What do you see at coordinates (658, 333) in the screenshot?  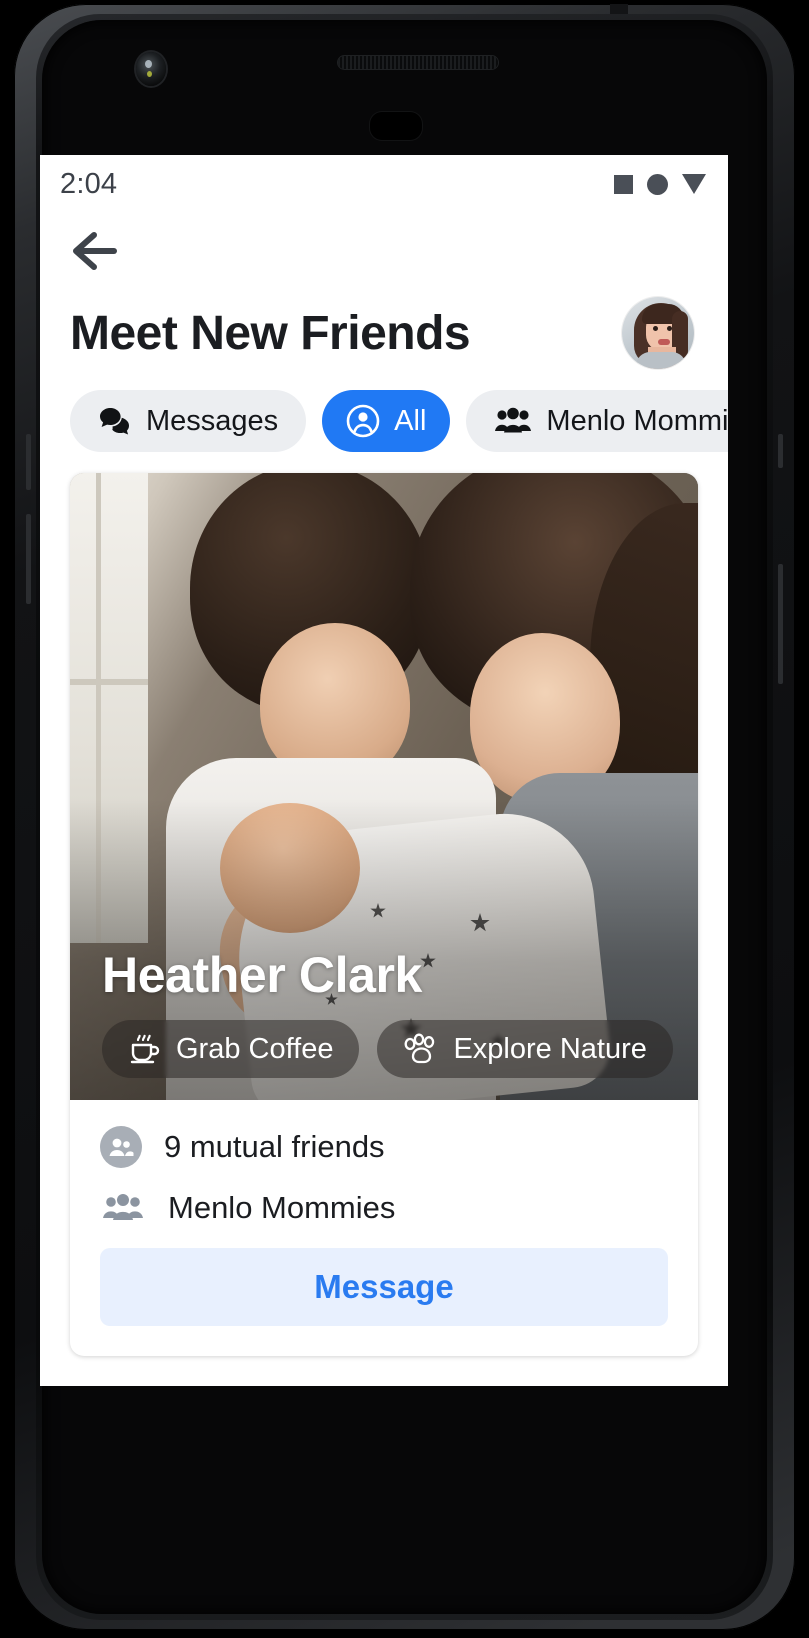 I see `avatar` at bounding box center [658, 333].